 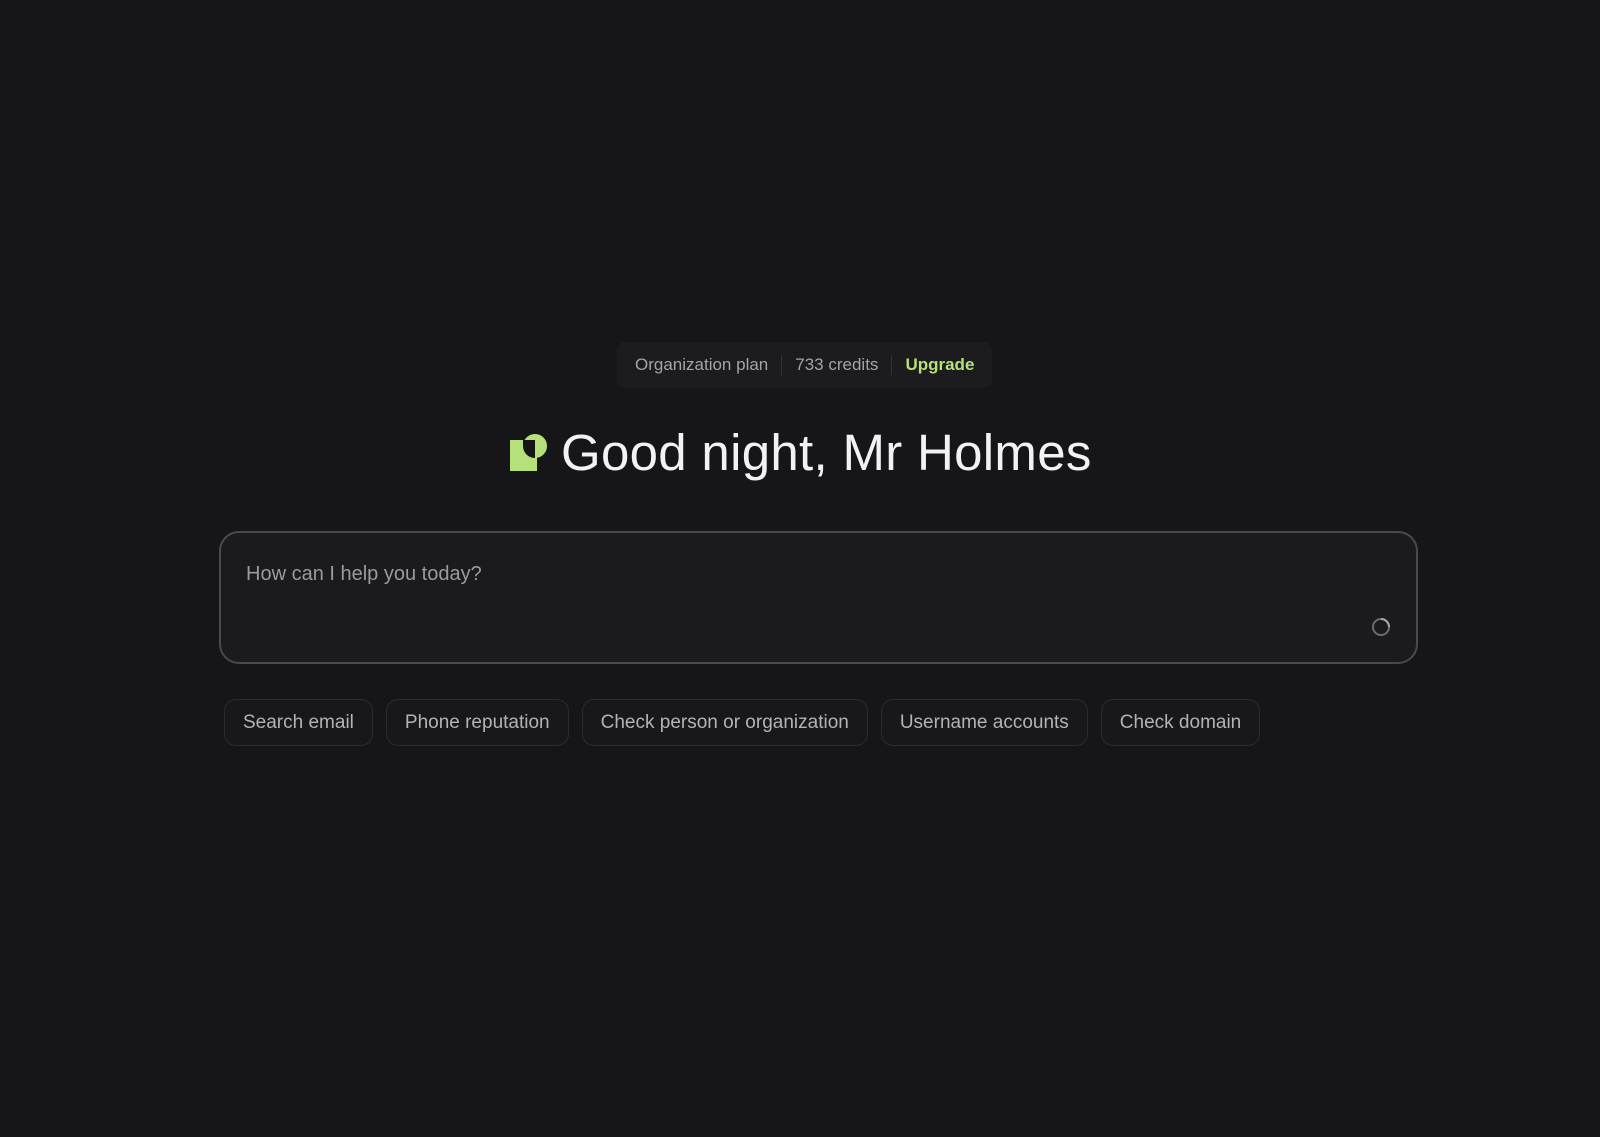 I want to click on plan-label: Organization plan, so click(x=702, y=364).